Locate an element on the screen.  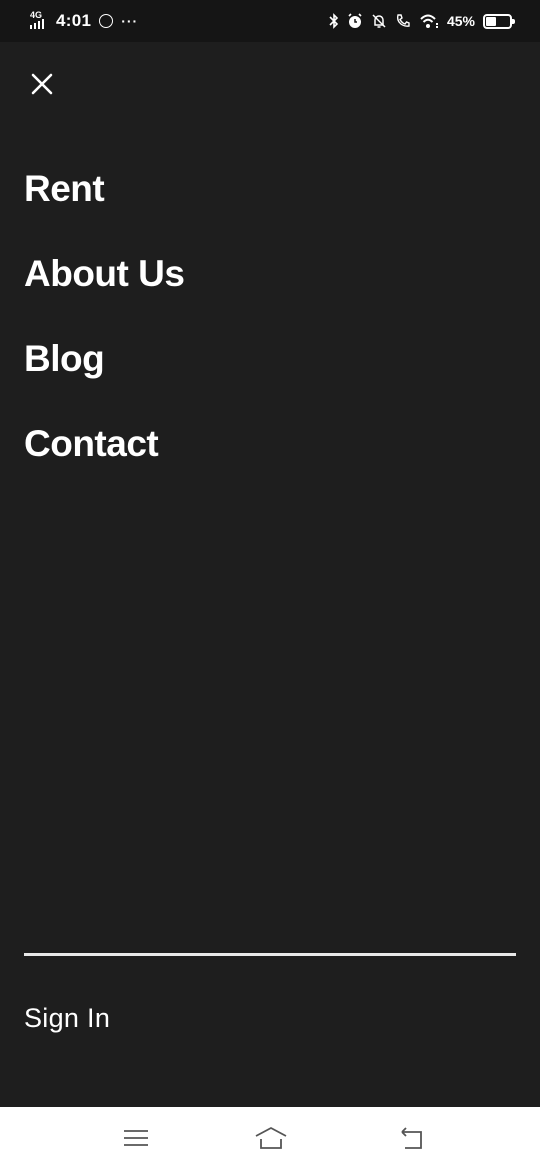
menu-link-contact: Contact is located at coordinates (91, 444).